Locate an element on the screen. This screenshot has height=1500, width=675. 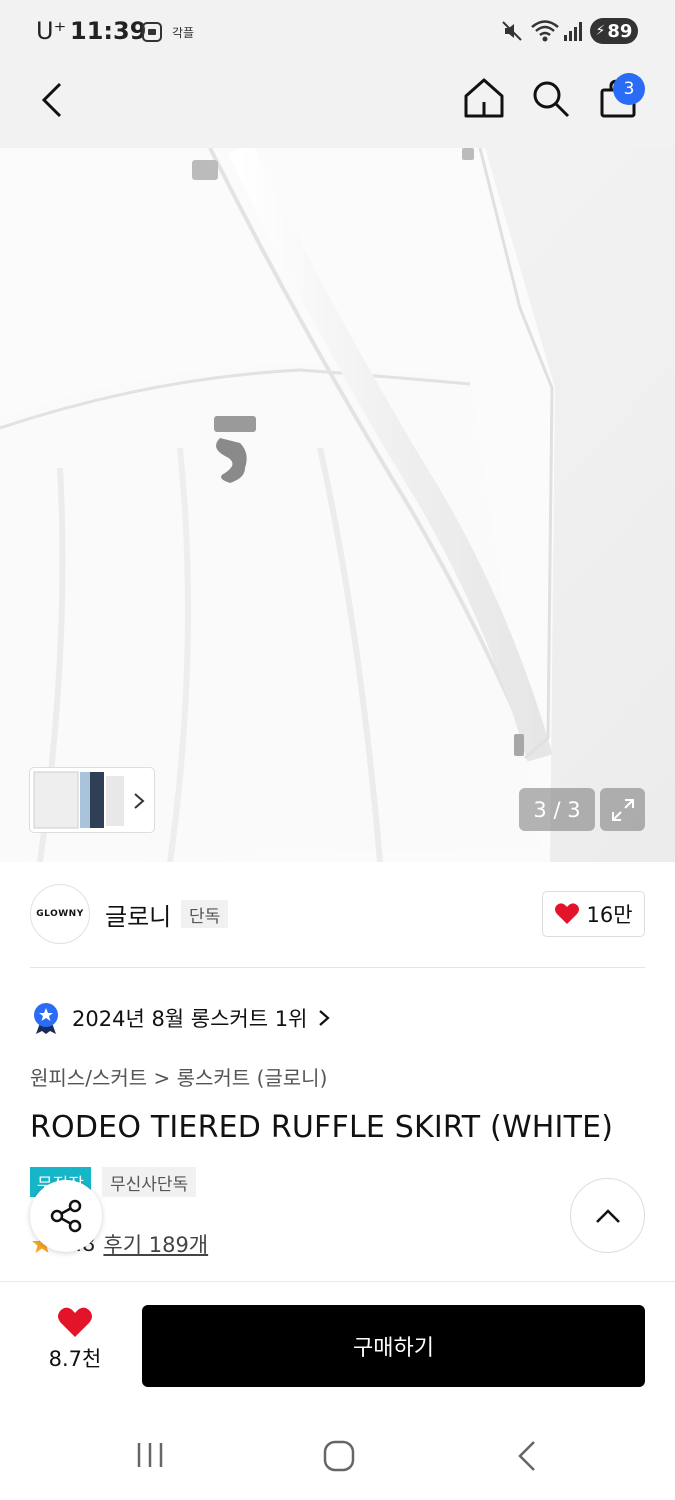
chevron-up-icon is located at coordinates (607, 1215).